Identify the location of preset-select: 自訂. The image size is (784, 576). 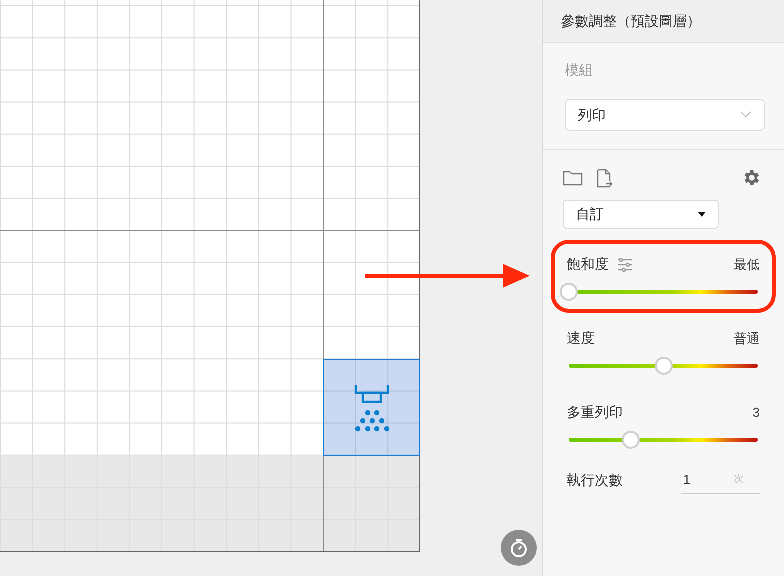
(641, 214).